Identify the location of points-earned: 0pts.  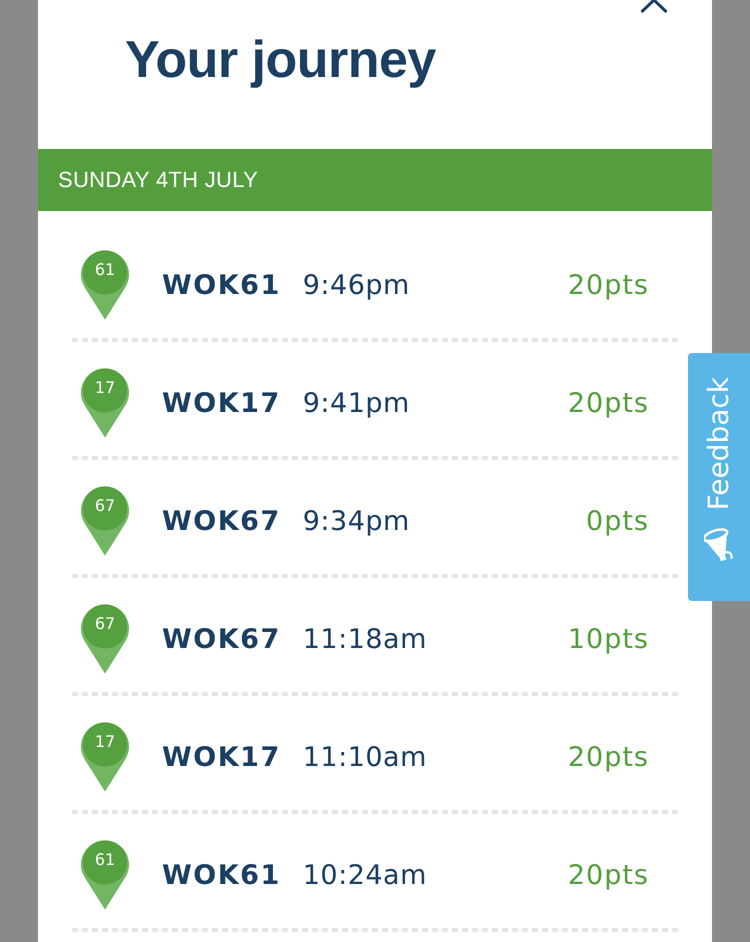
(617, 521).